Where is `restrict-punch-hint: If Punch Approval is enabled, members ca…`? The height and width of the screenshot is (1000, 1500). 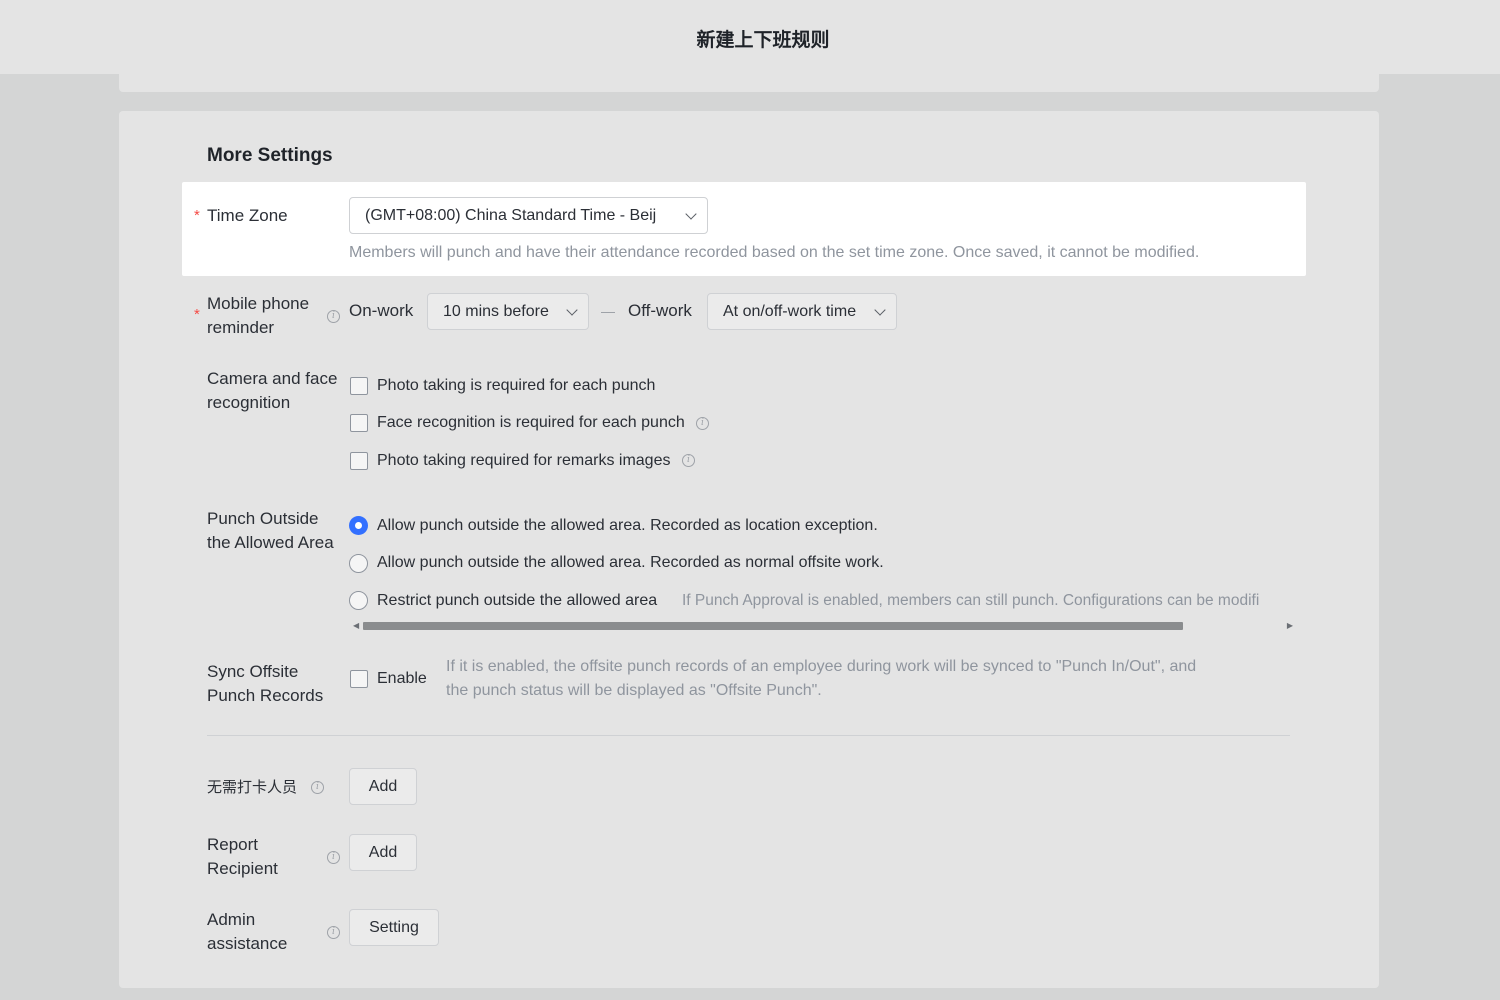 restrict-punch-hint: If Punch Approval is enabled, members ca… is located at coordinates (971, 600).